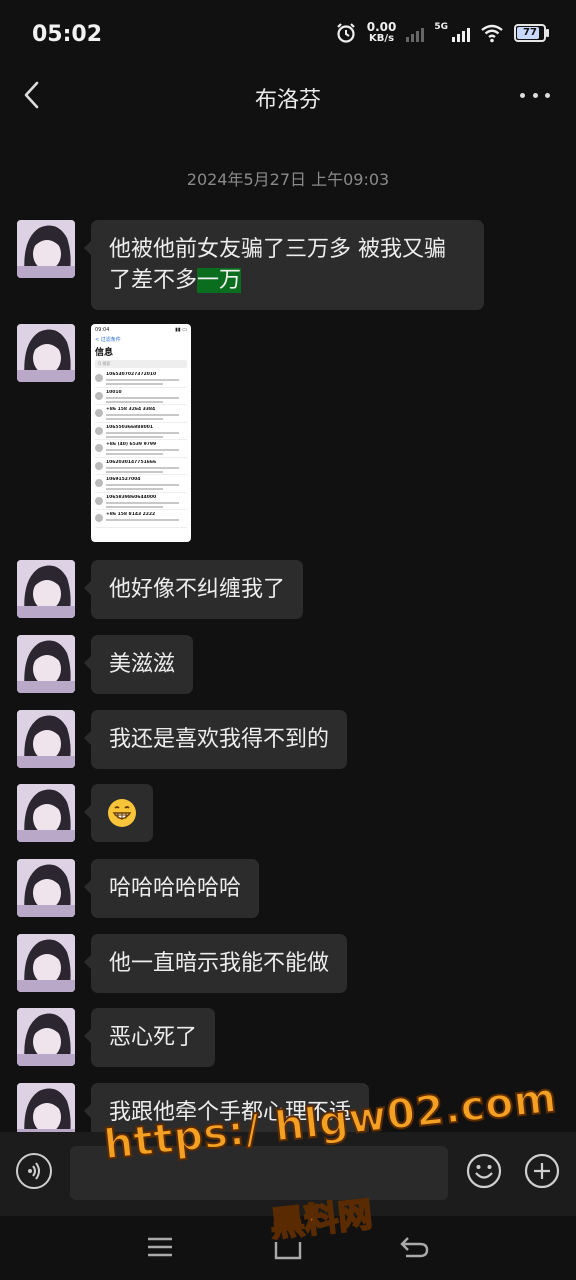 This screenshot has width=576, height=1280. I want to click on message-timestamp: 2024年5月27日 上午09:03, so click(288, 179).